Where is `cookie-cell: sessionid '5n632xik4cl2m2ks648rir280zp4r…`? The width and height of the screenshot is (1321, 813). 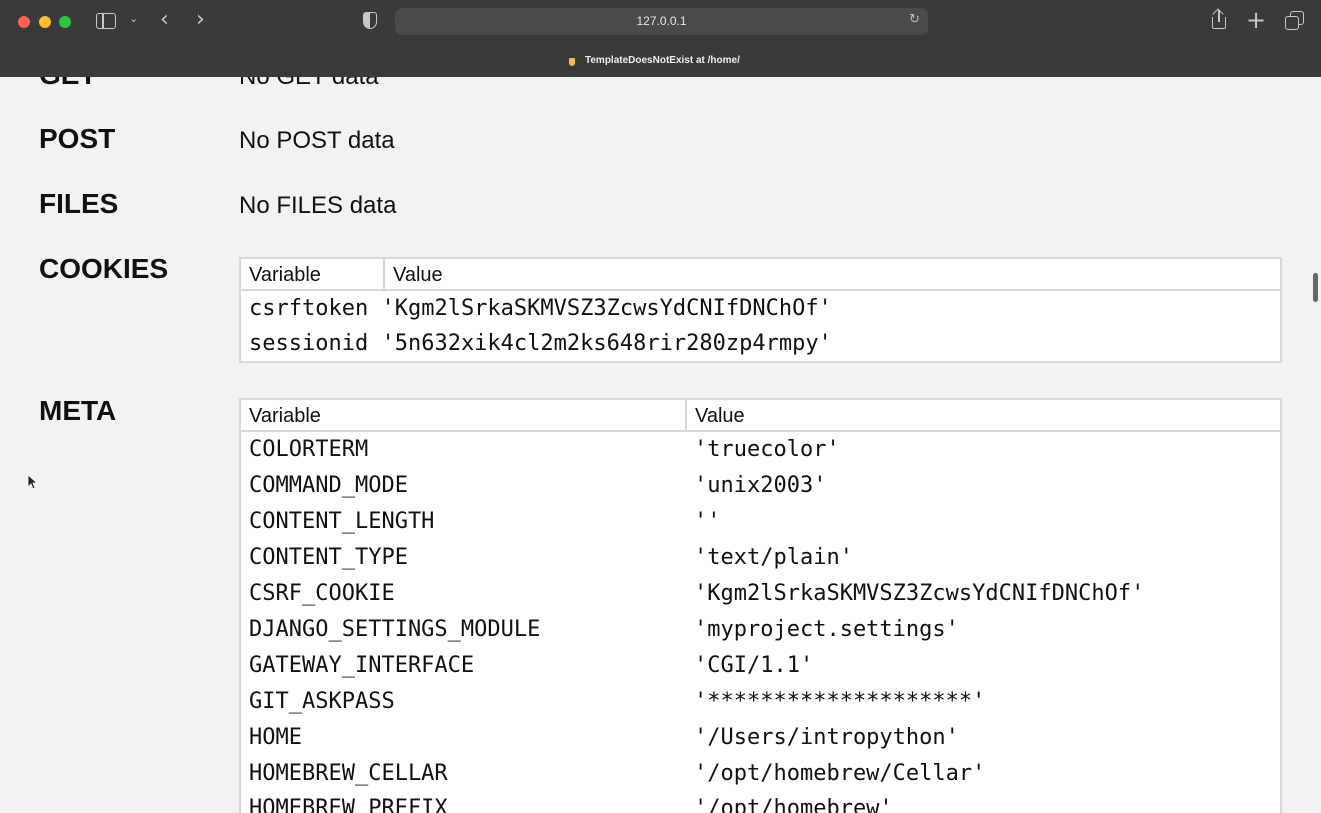
cookie-cell: sessionid '5n632xik4cl2m2ks648rir280zp4r… is located at coordinates (760, 344).